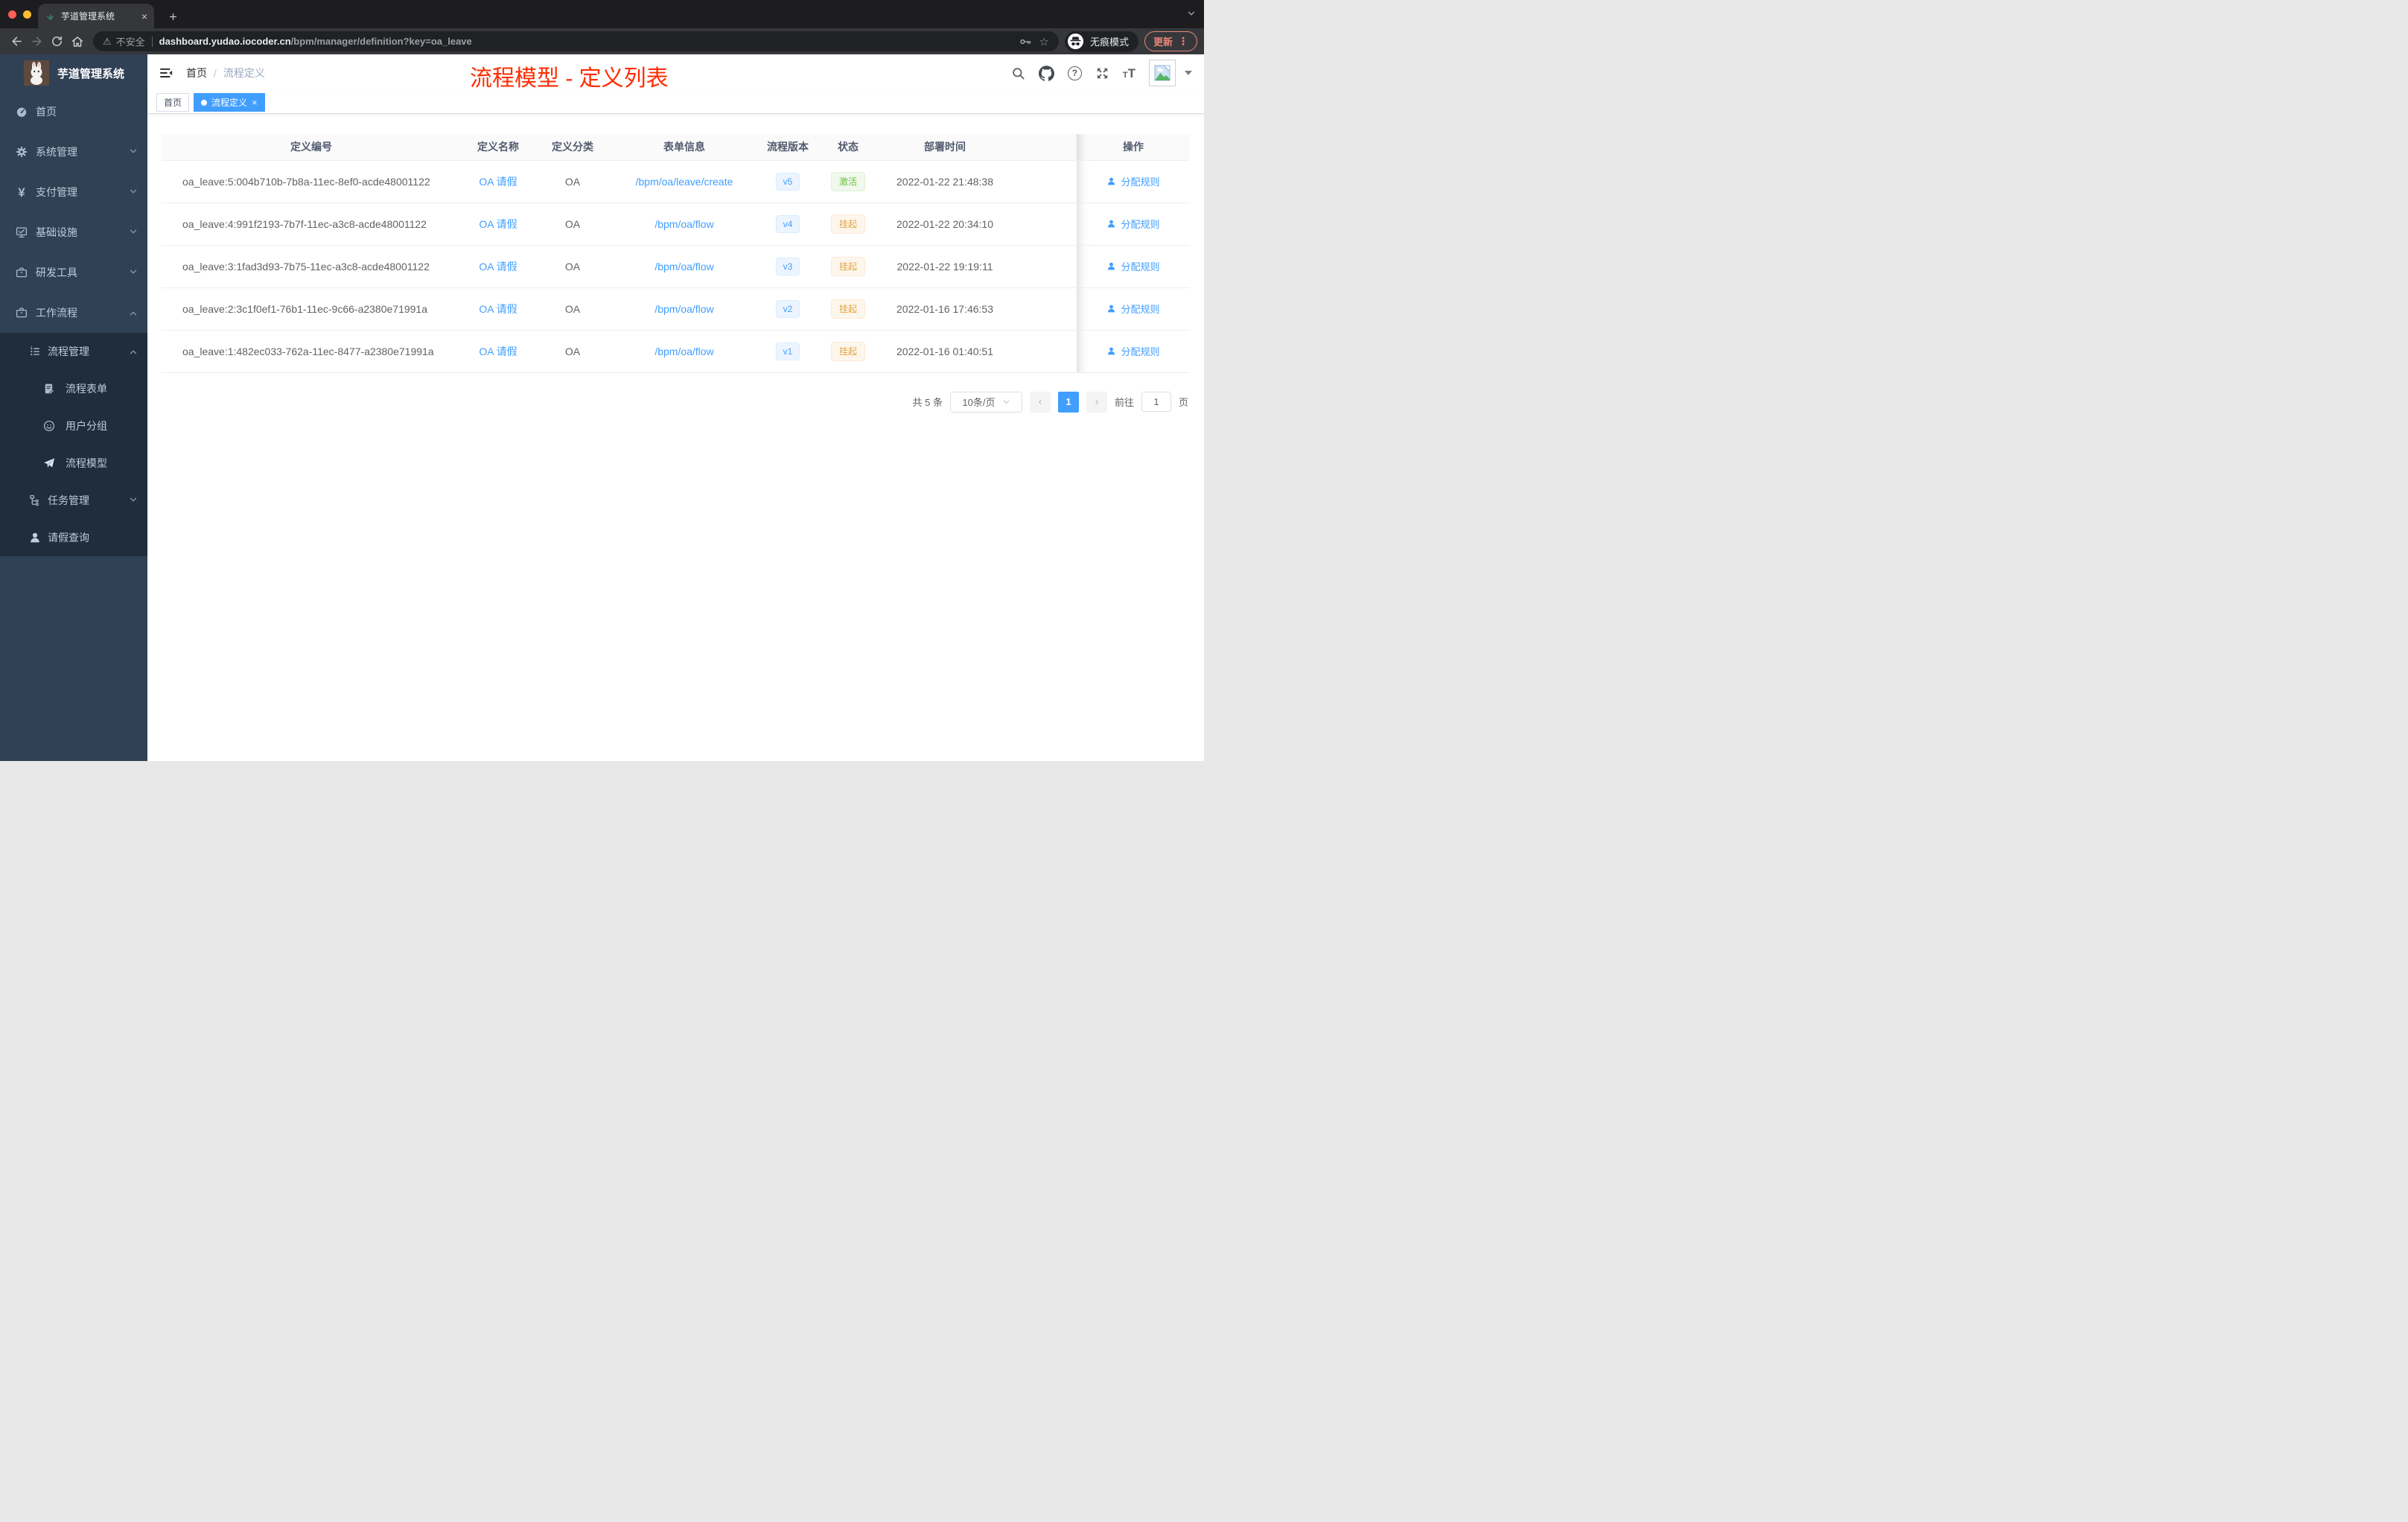 The width and height of the screenshot is (2408, 1522). What do you see at coordinates (787, 266) in the screenshot?
I see `version-badge: v3` at bounding box center [787, 266].